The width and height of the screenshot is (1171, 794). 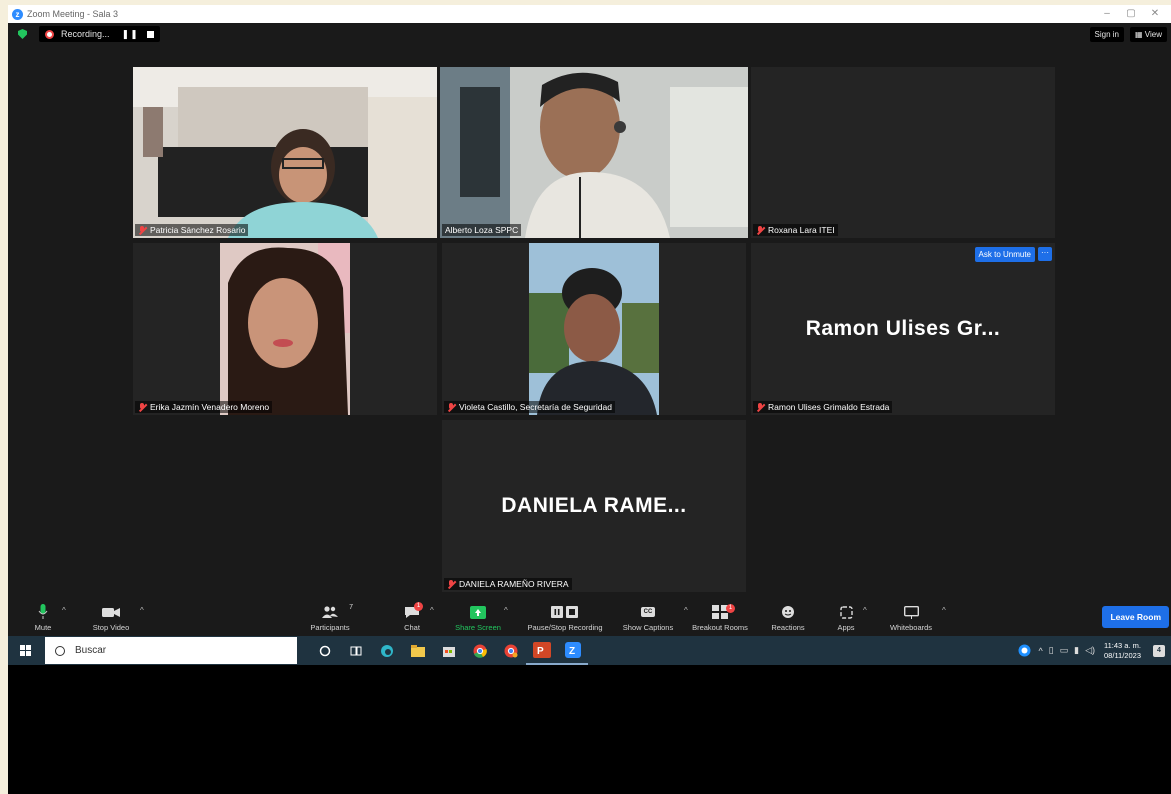 I want to click on video-options-caret-icon: ^, so click(x=142, y=610).